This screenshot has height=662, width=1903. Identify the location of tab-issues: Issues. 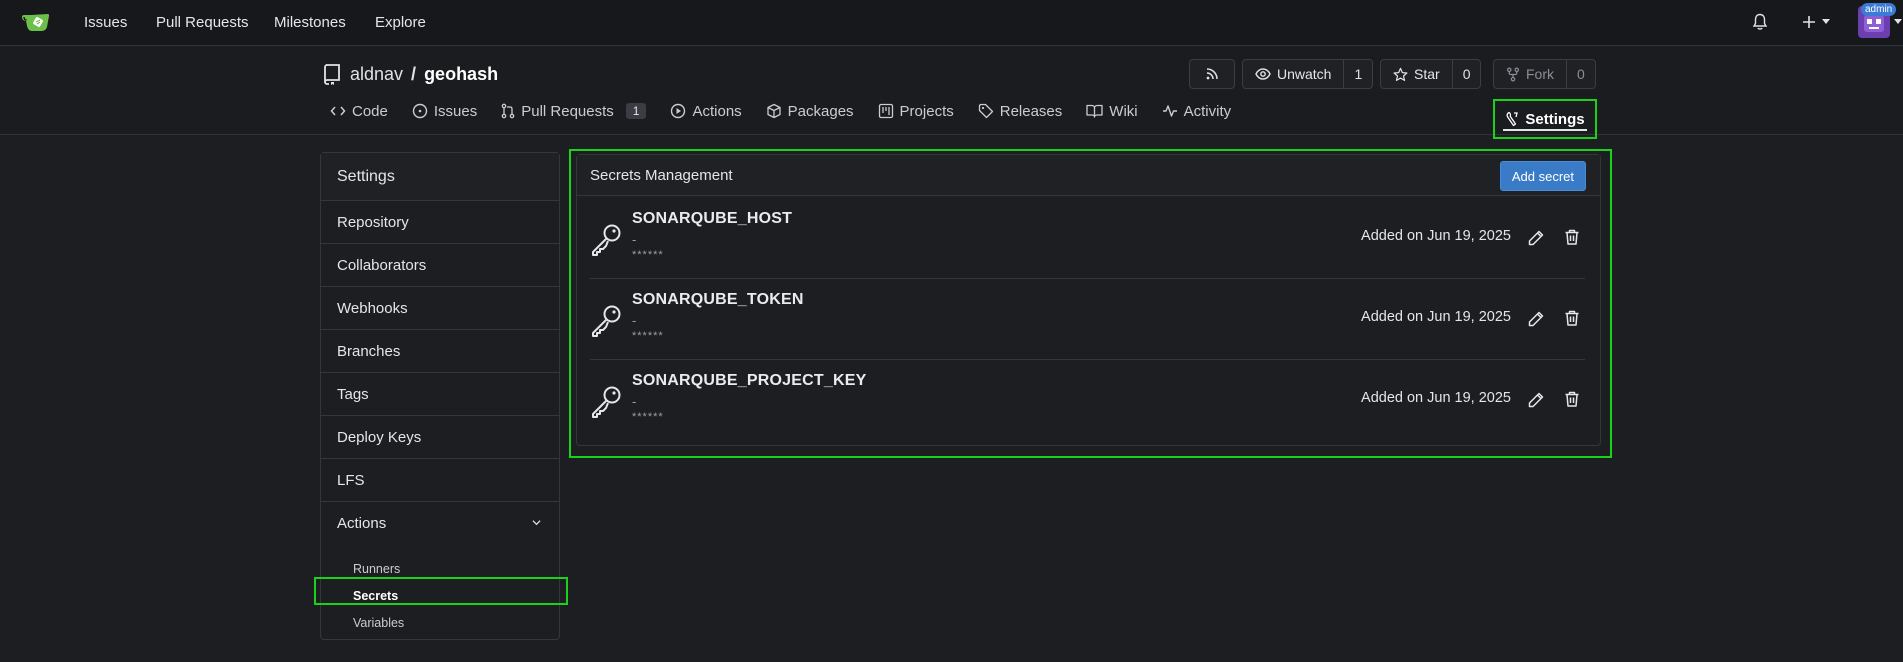
(444, 111).